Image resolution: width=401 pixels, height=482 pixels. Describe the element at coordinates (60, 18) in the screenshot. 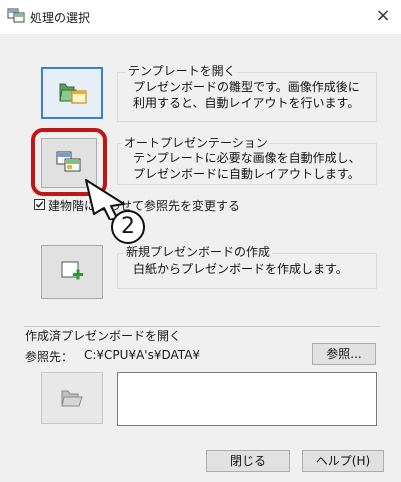

I see `window-title: 処理の選択` at that location.